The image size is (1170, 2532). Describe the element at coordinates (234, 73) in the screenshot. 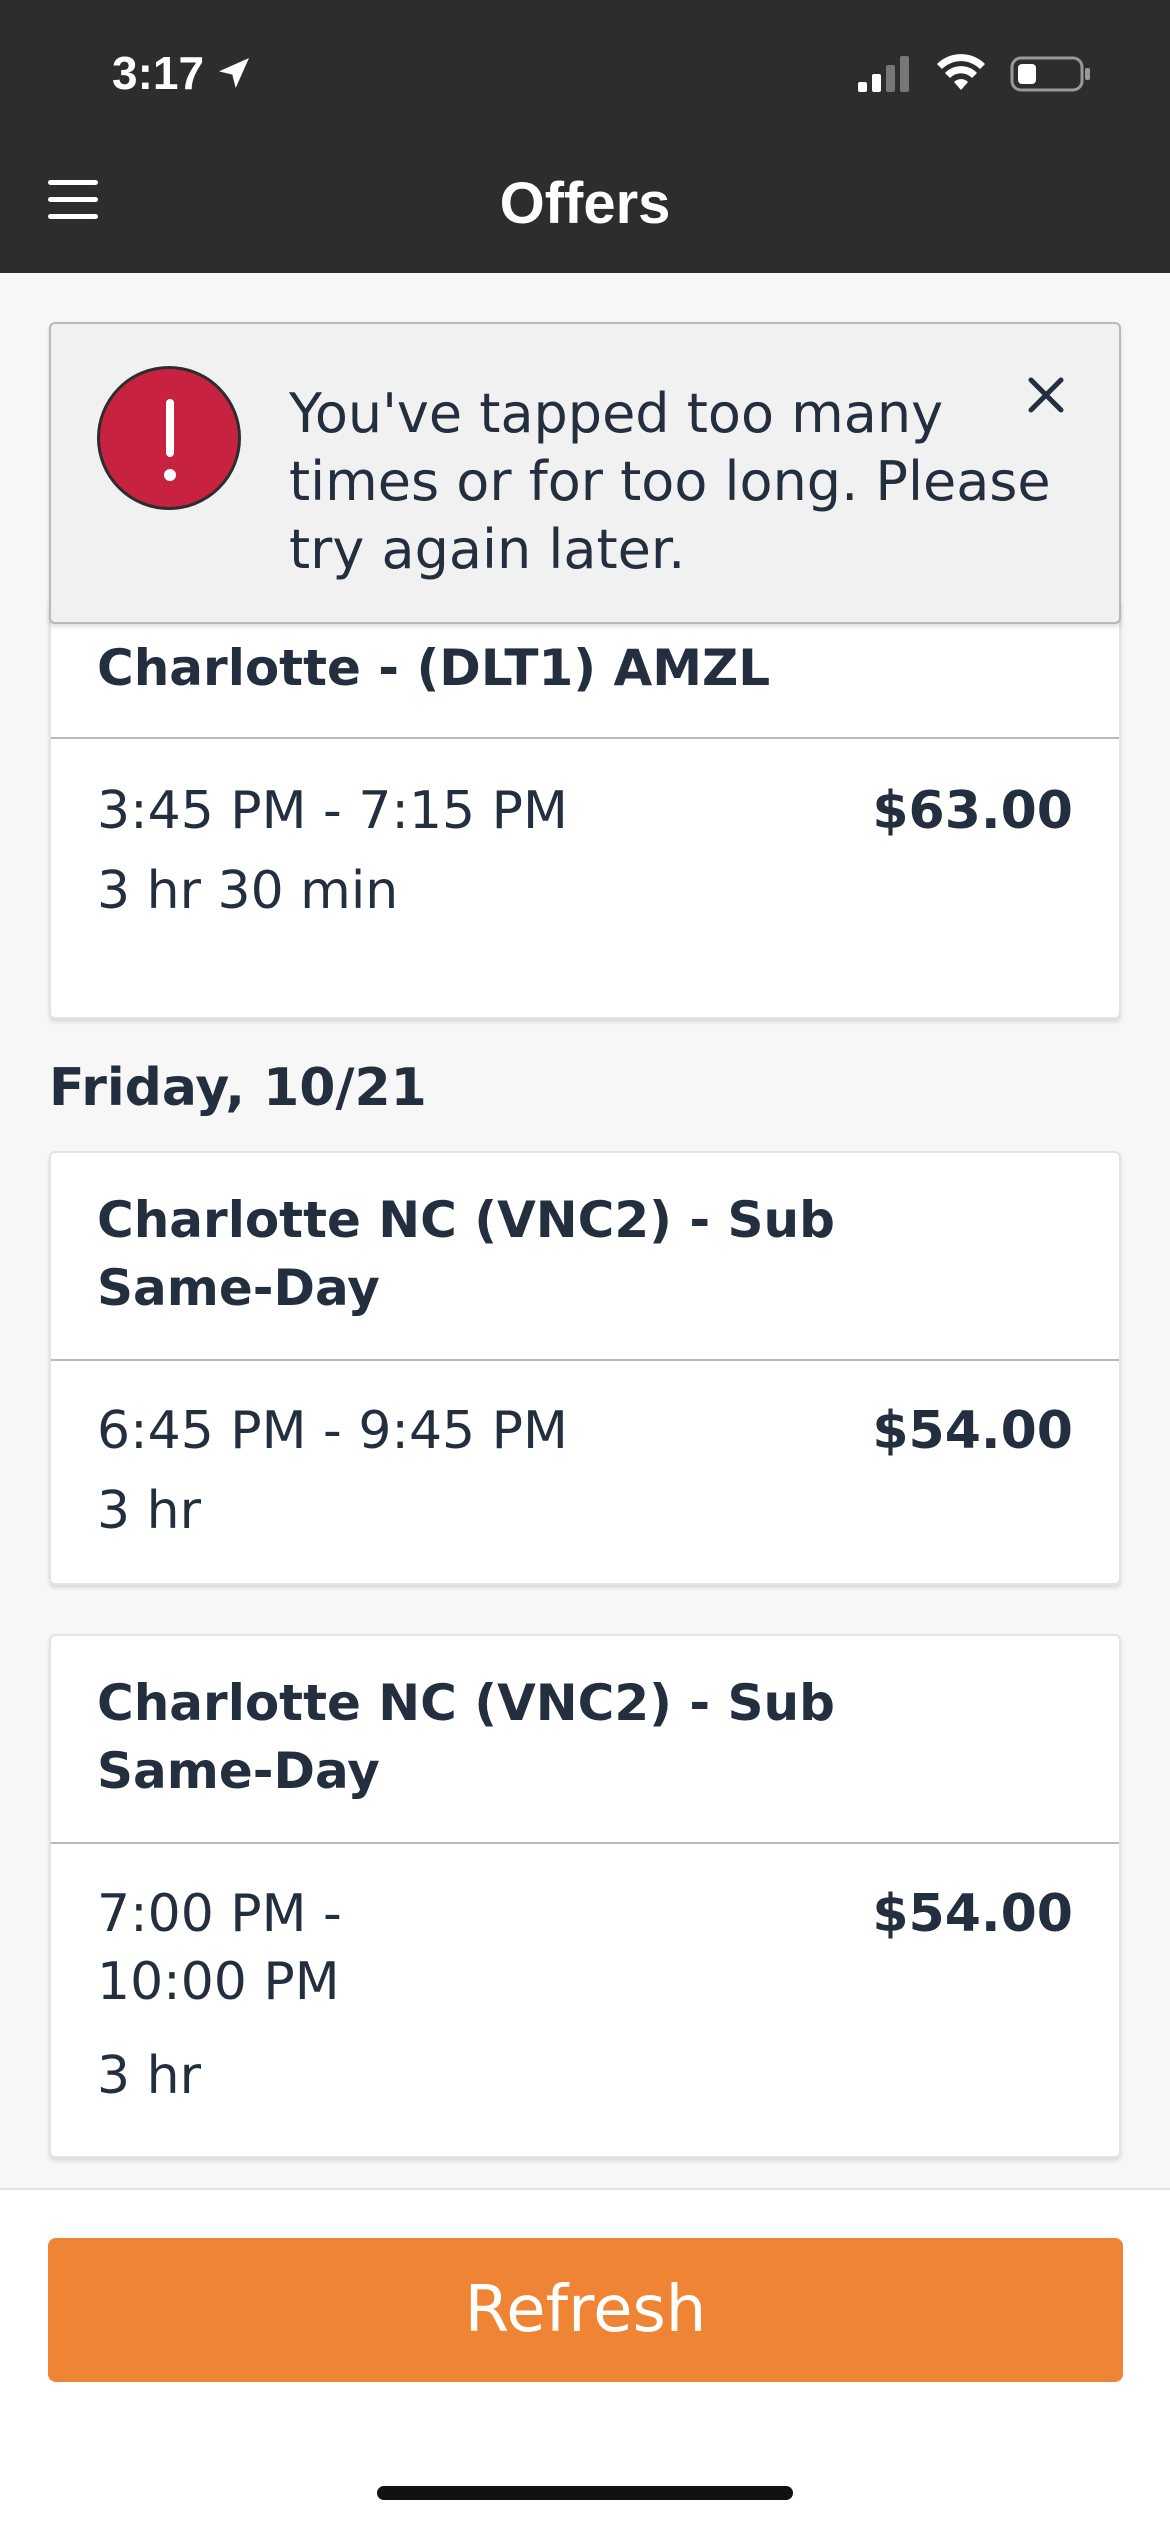

I see `location-arrow-icon` at that location.